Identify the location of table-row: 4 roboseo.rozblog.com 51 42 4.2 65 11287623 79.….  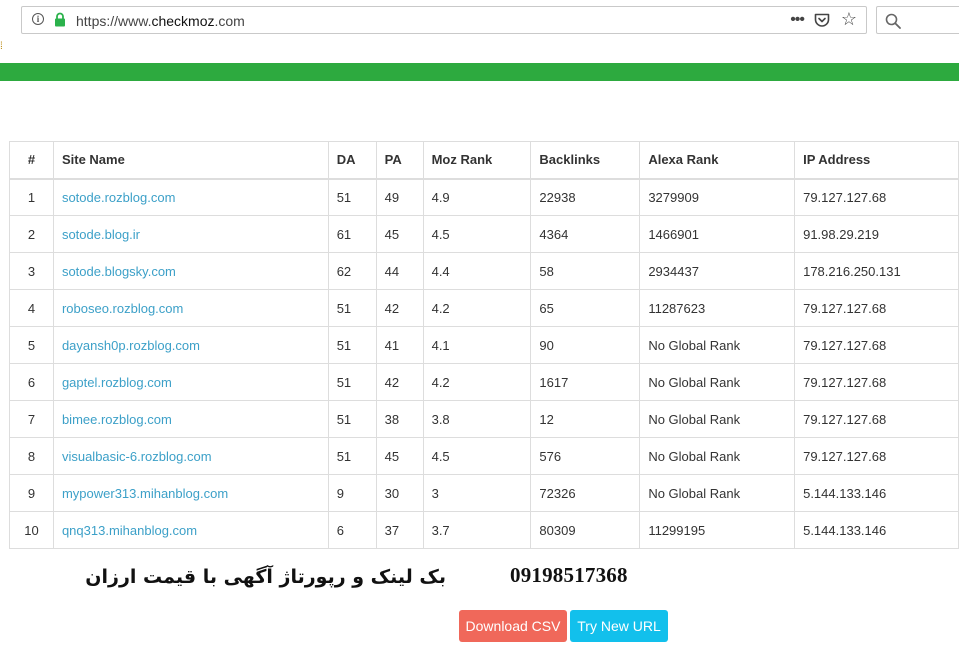
(484, 308).